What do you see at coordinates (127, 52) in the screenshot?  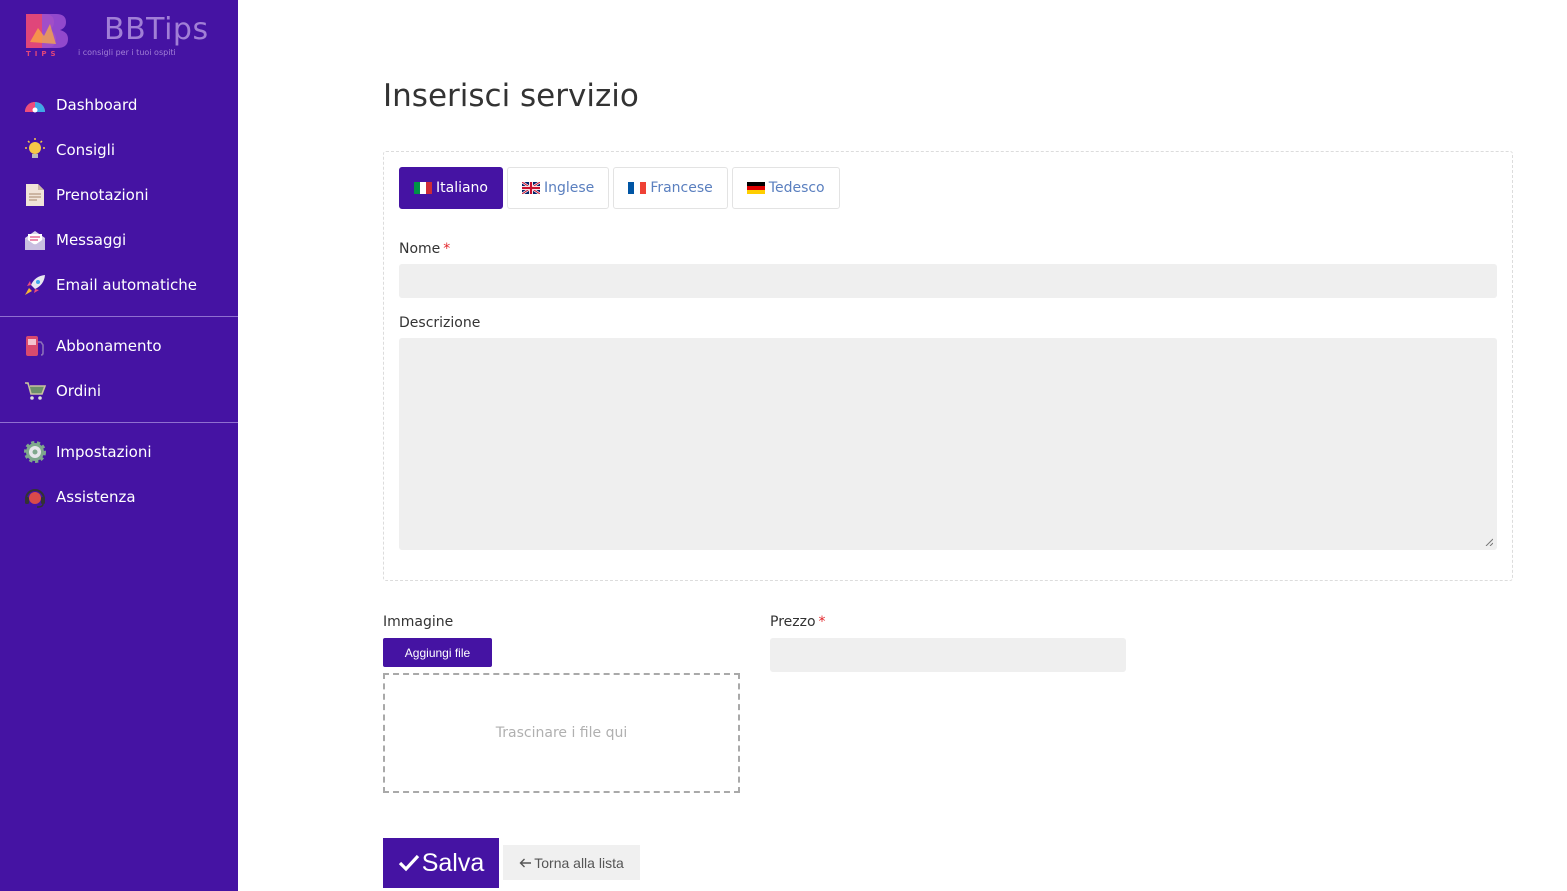 I see `brand-tagline: i consigli per i tuoi ospiti` at bounding box center [127, 52].